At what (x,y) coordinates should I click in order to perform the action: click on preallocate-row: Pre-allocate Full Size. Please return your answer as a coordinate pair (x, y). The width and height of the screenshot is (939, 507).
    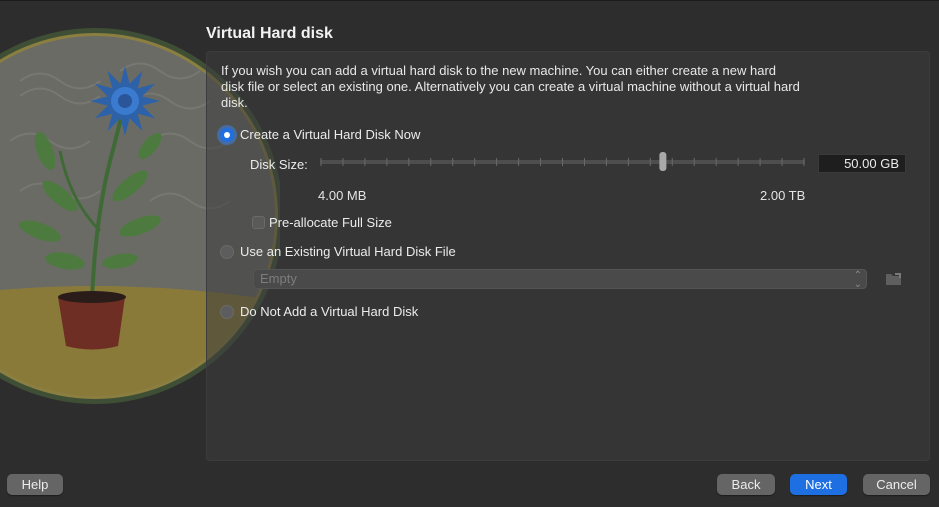
    Looking at the image, I should click on (322, 222).